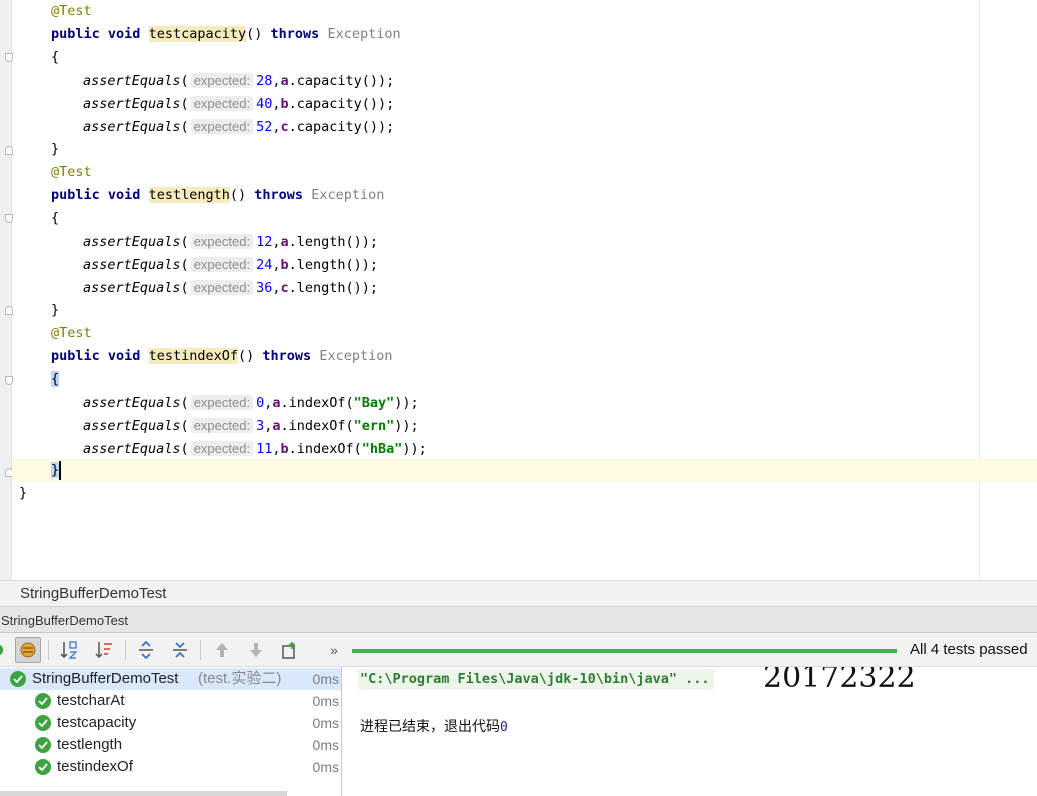 This screenshot has width=1037, height=796. I want to click on code-line: assertEquals(expected: 52,c.capacity());, so click(238, 126).